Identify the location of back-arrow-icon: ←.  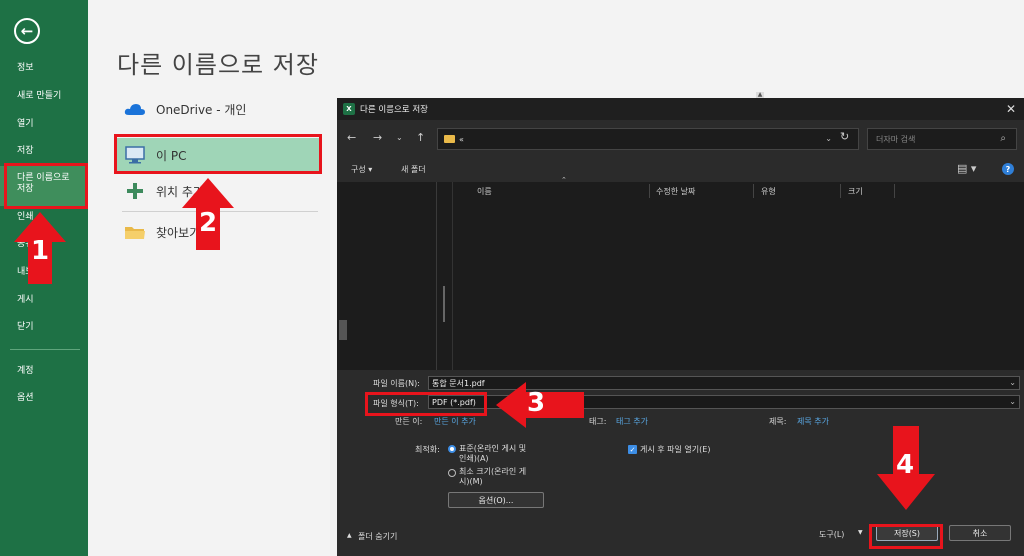
(27, 31).